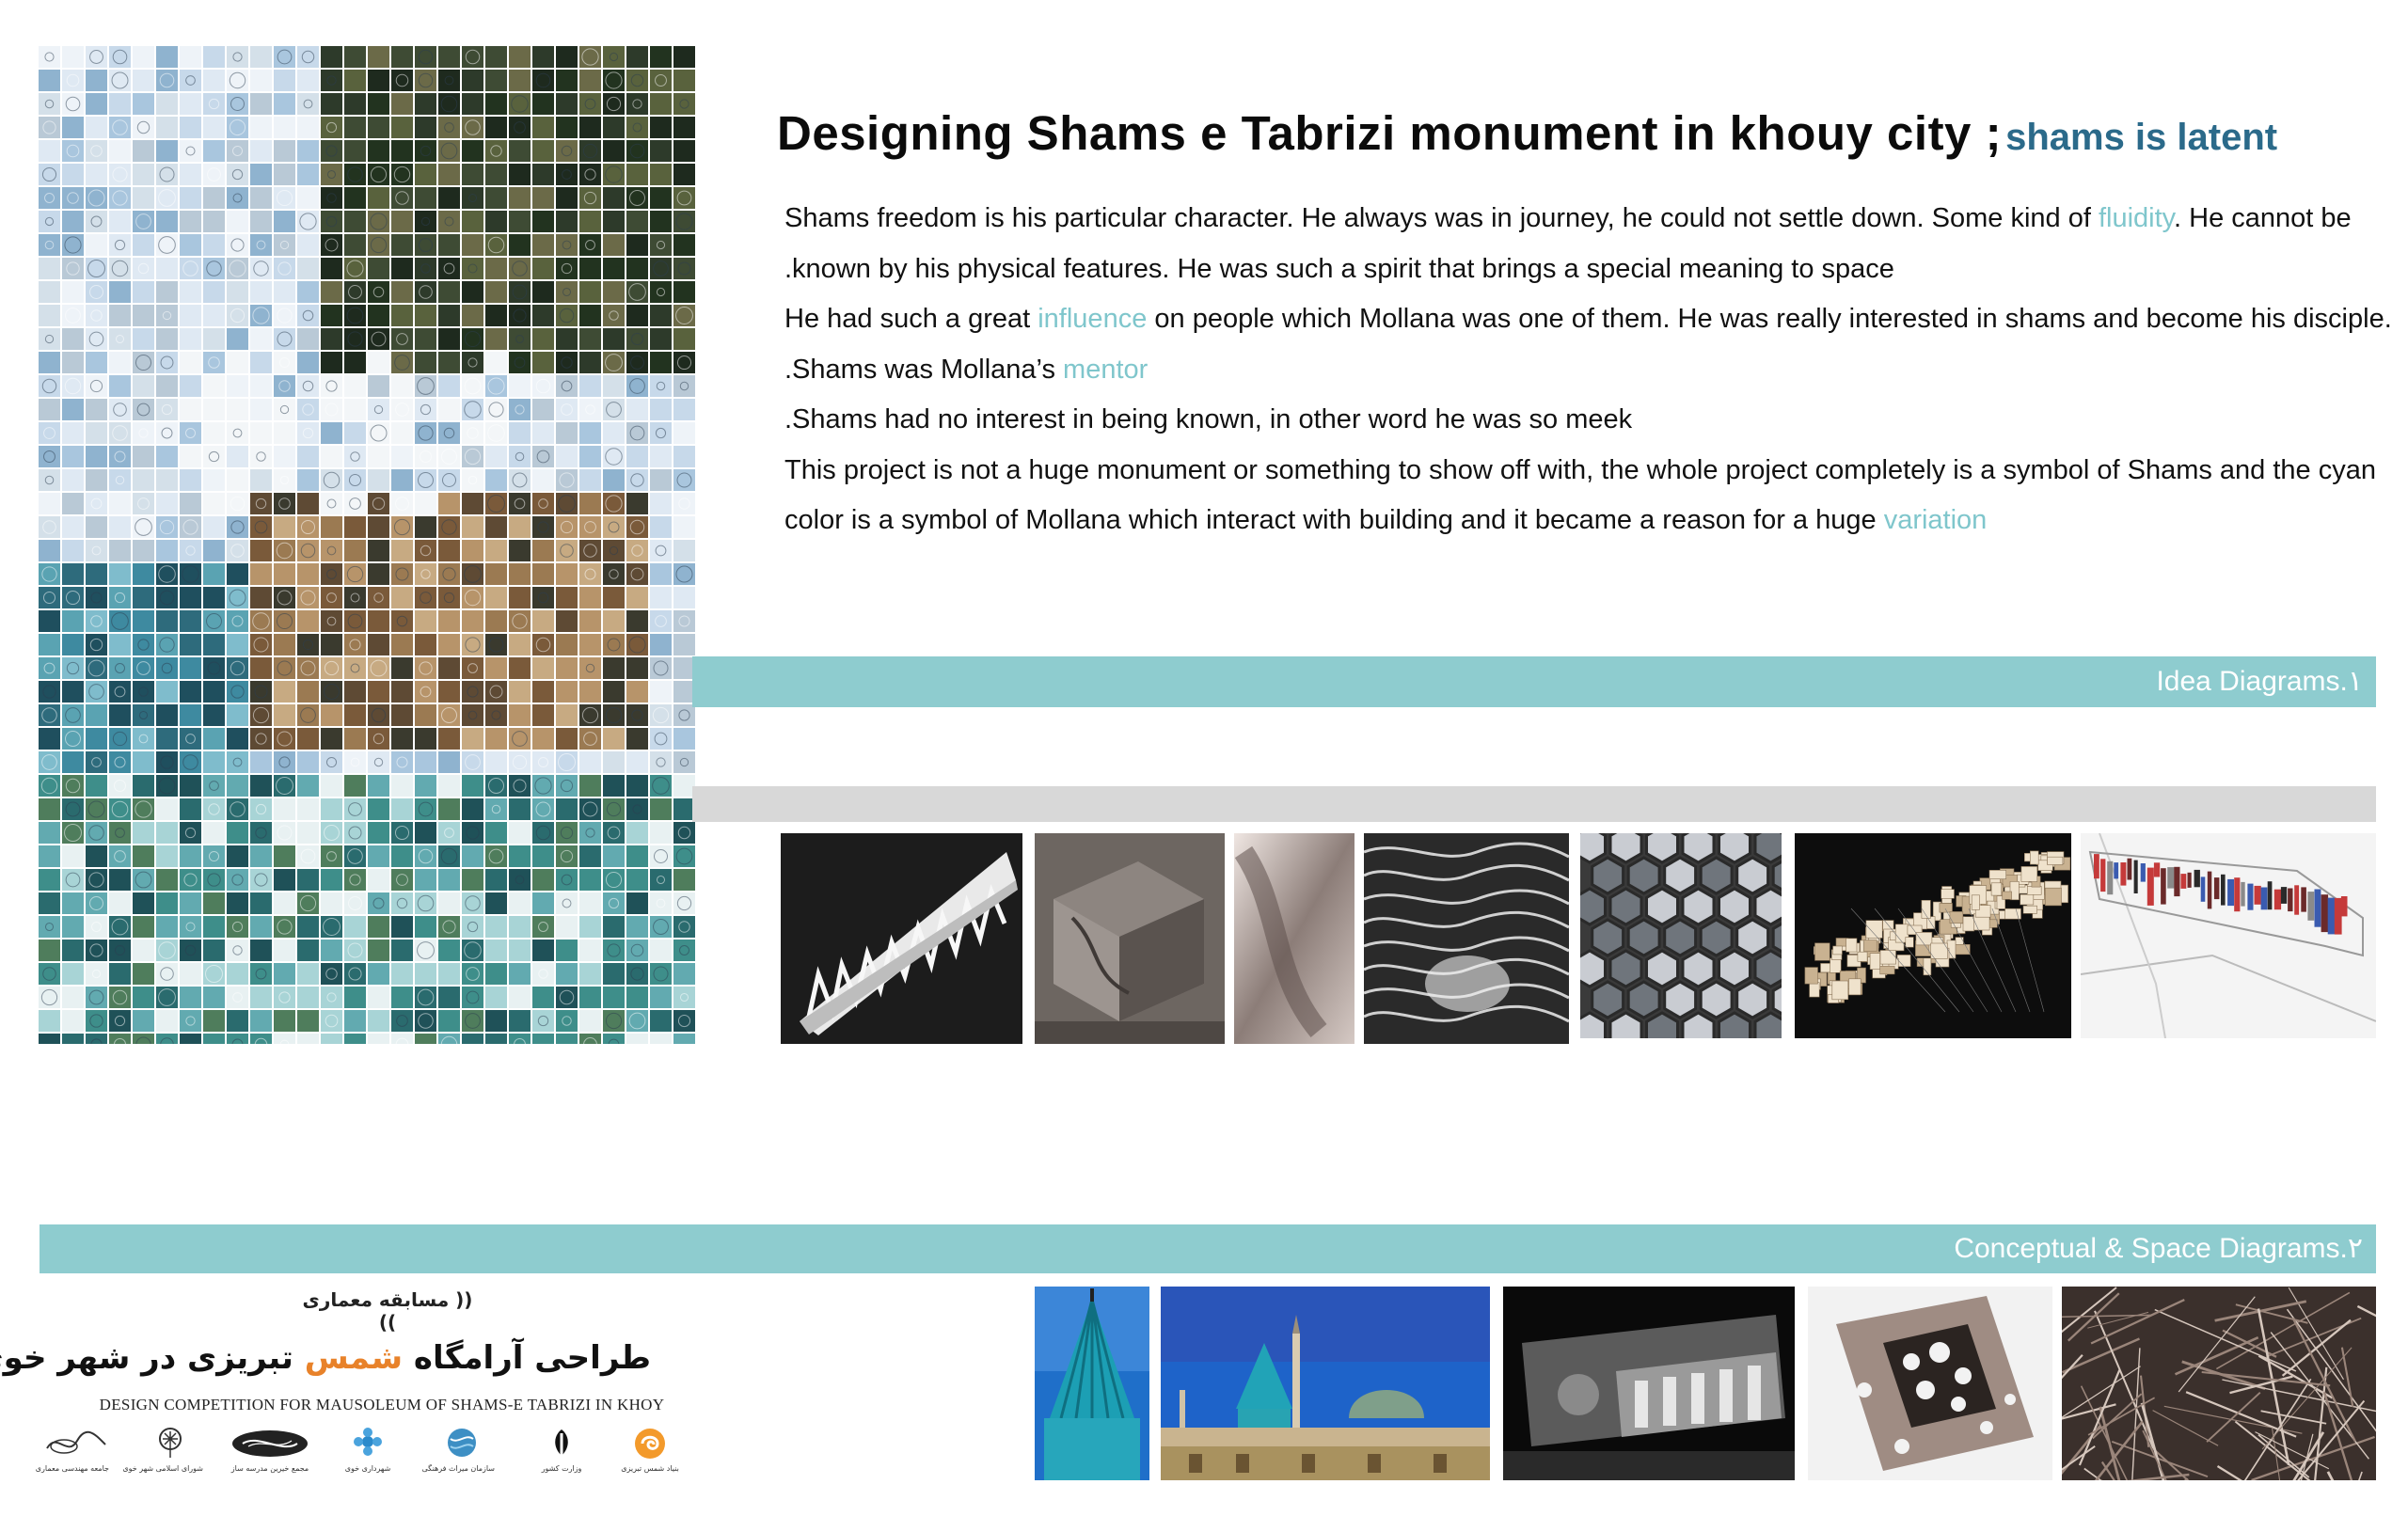 The image size is (2408, 1516). Describe the element at coordinates (1130, 938) in the screenshot. I see `thumbnail-clay-massing-model` at that location.